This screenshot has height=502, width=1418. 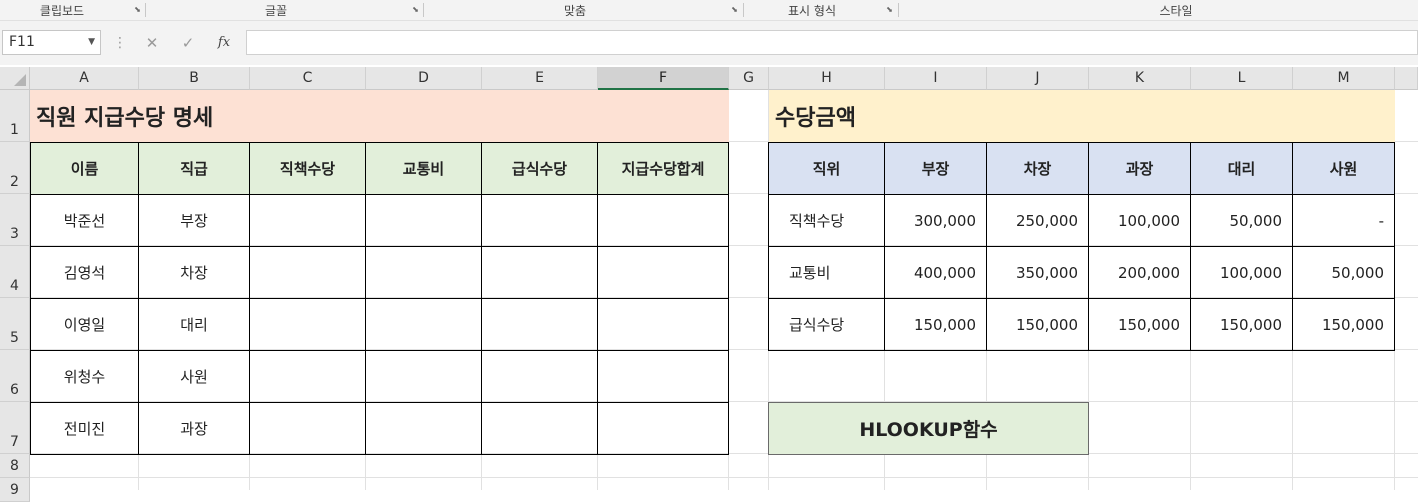 What do you see at coordinates (821, 10) in the screenshot?
I see `ribbon-group-number: 표시 형식 ⬊` at bounding box center [821, 10].